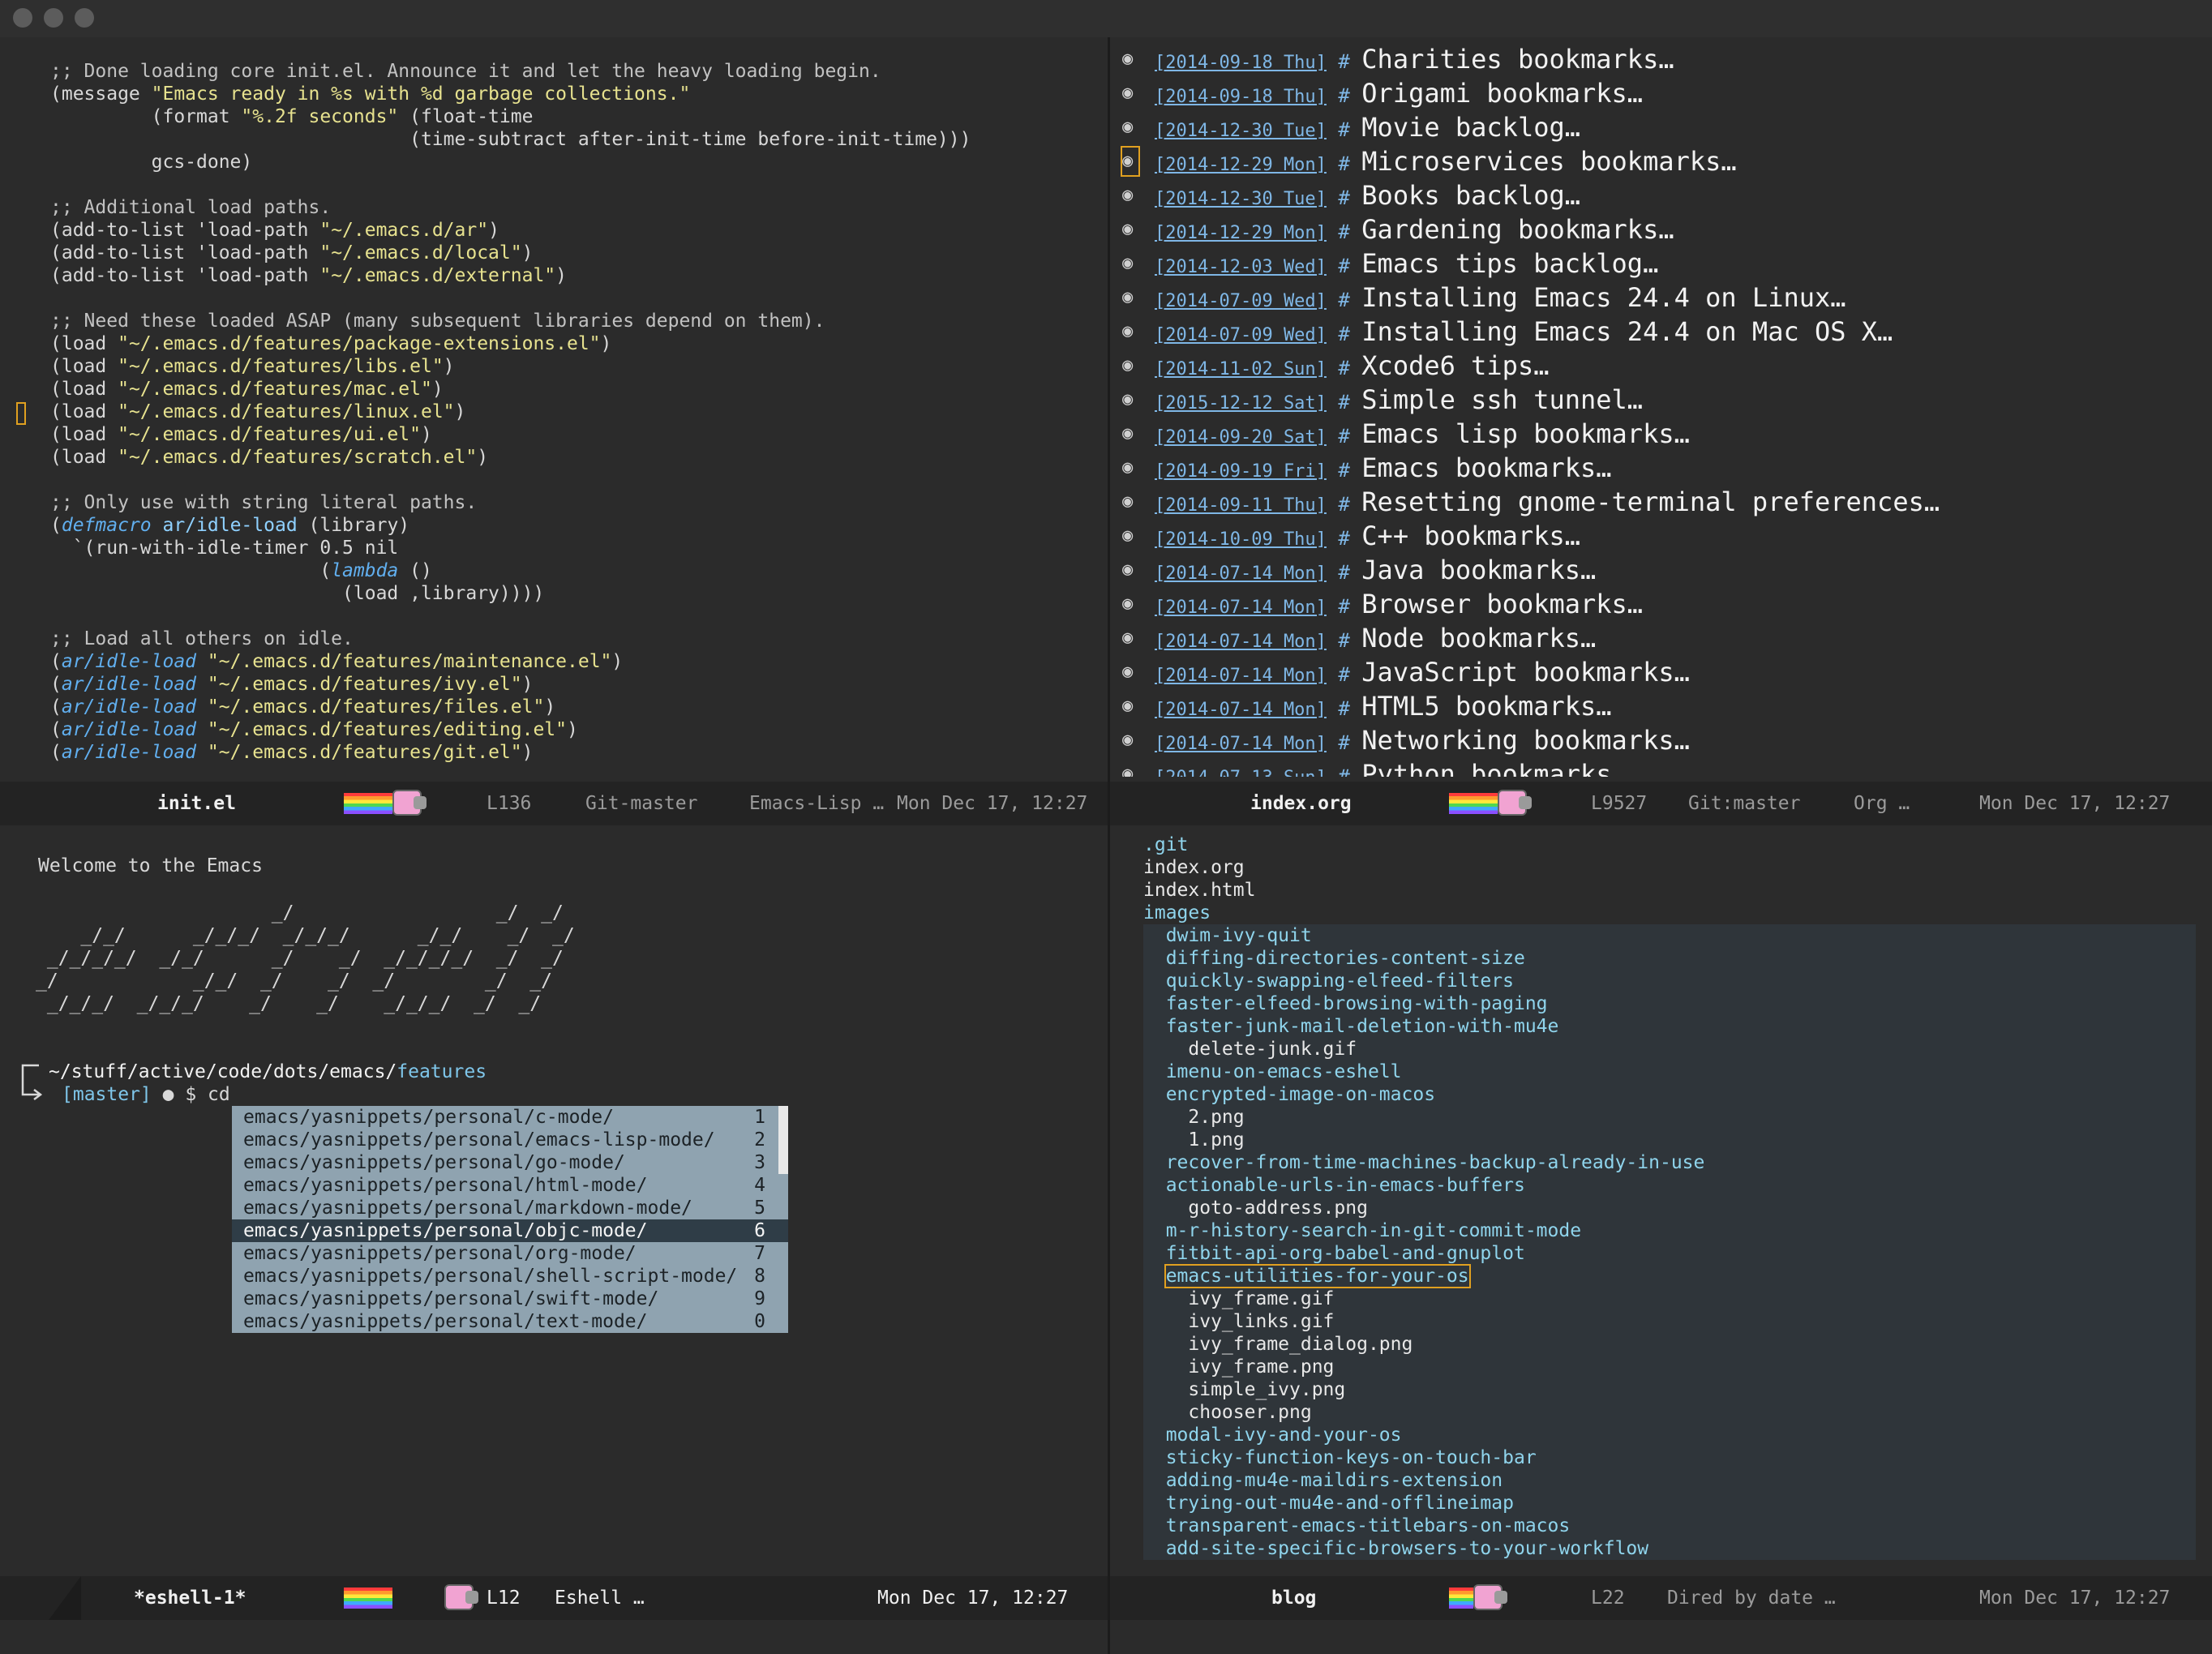 The width and height of the screenshot is (2212, 1654). I want to click on completion-item: emacs/yasnippets/personal/org-mode/7, so click(510, 1253).